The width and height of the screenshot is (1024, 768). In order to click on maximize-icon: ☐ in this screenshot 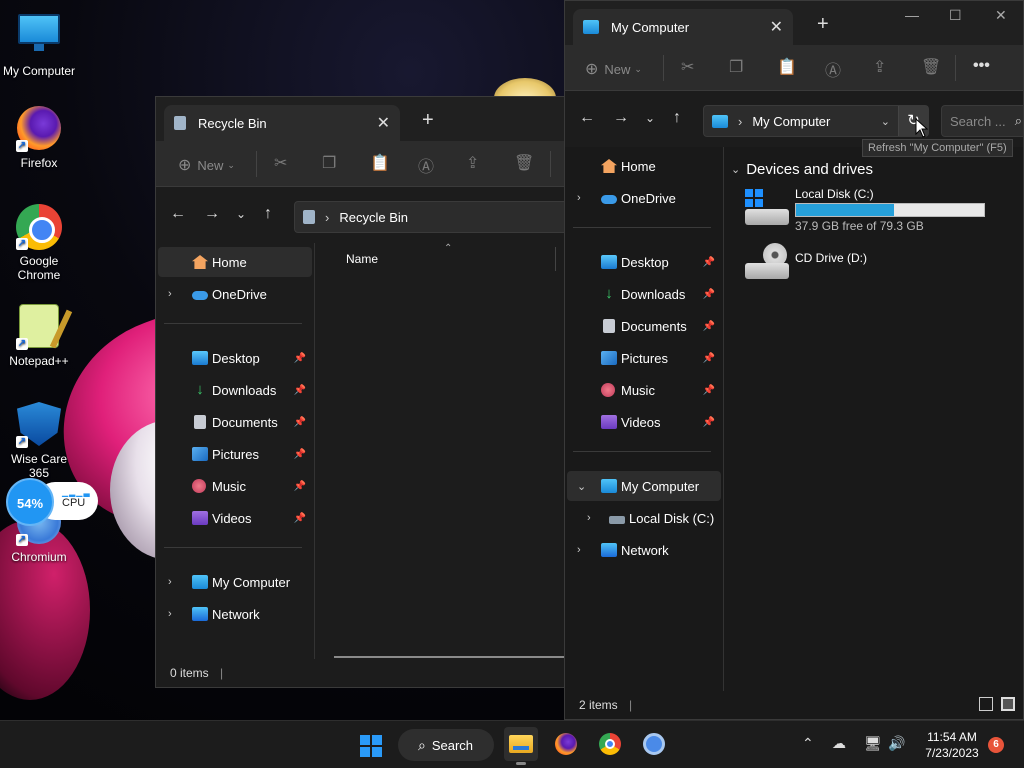, I will do `click(955, 15)`.